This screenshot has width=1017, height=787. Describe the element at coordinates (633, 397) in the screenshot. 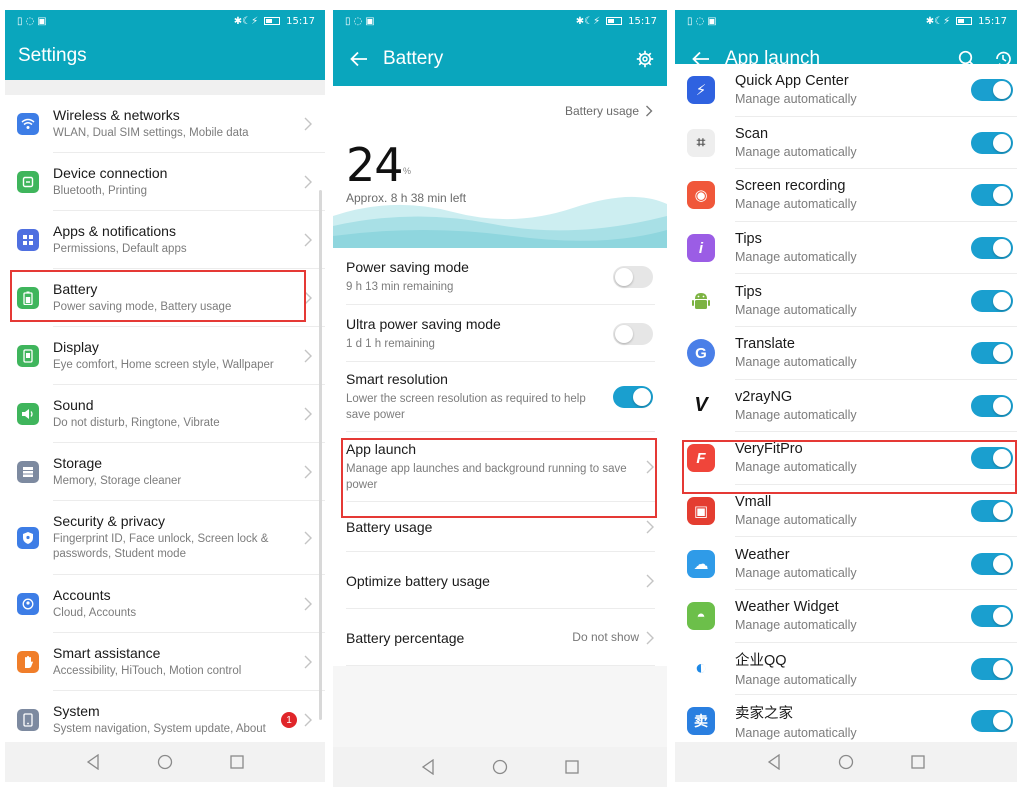

I see `smart-resolution-toggle` at that location.